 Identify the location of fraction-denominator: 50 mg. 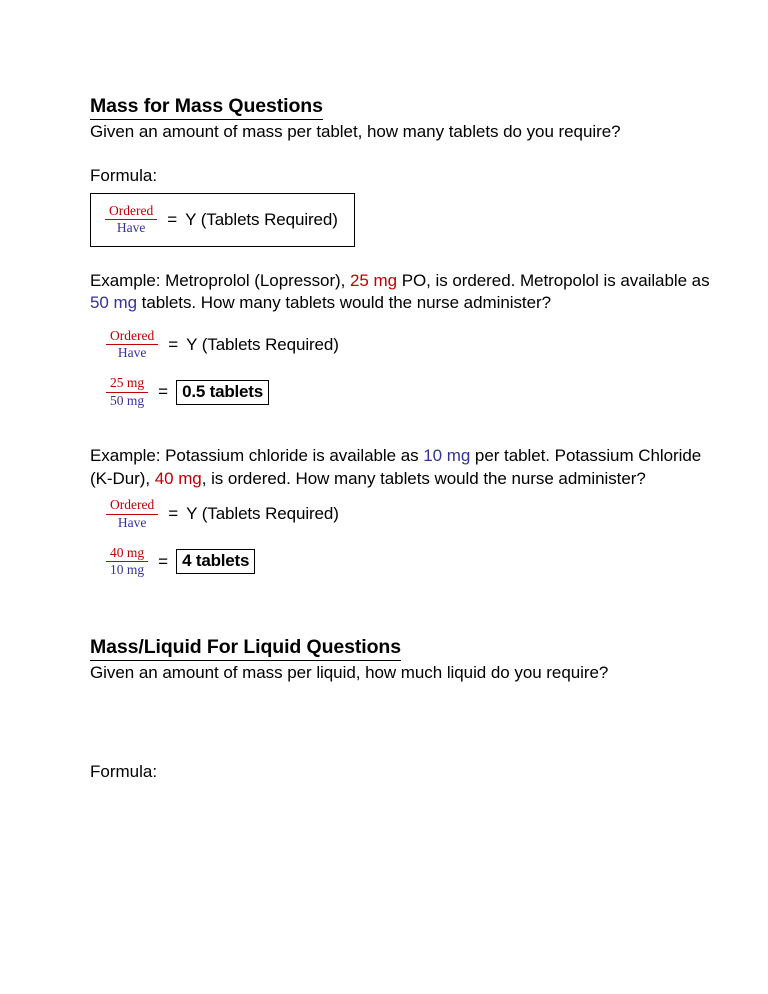
(127, 400).